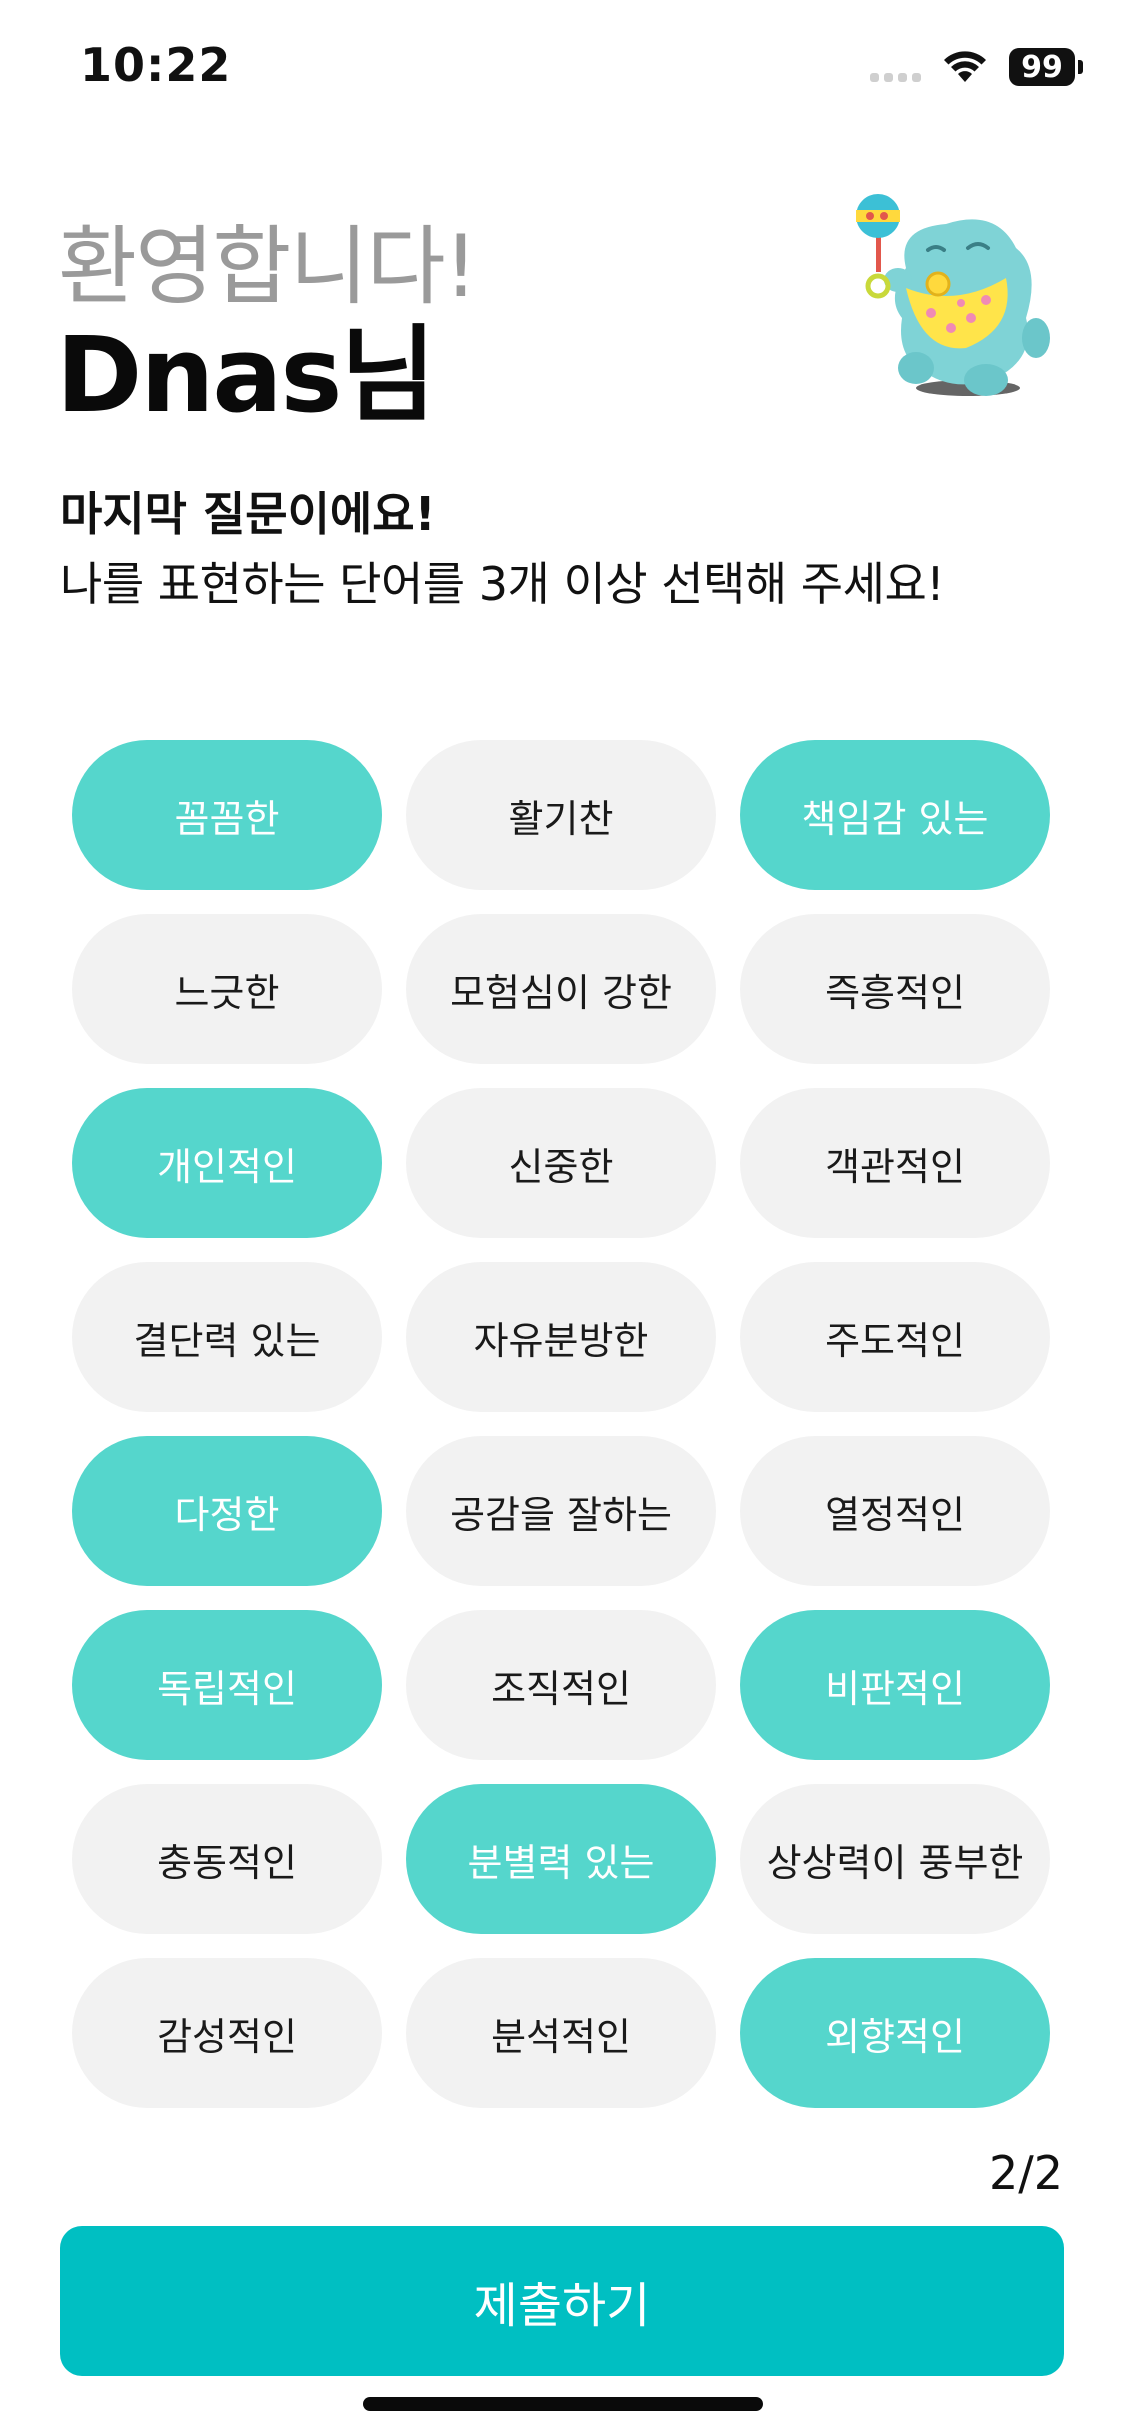  Describe the element at coordinates (1025, 2173) in the screenshot. I see `page-indicator: 2/2` at that location.